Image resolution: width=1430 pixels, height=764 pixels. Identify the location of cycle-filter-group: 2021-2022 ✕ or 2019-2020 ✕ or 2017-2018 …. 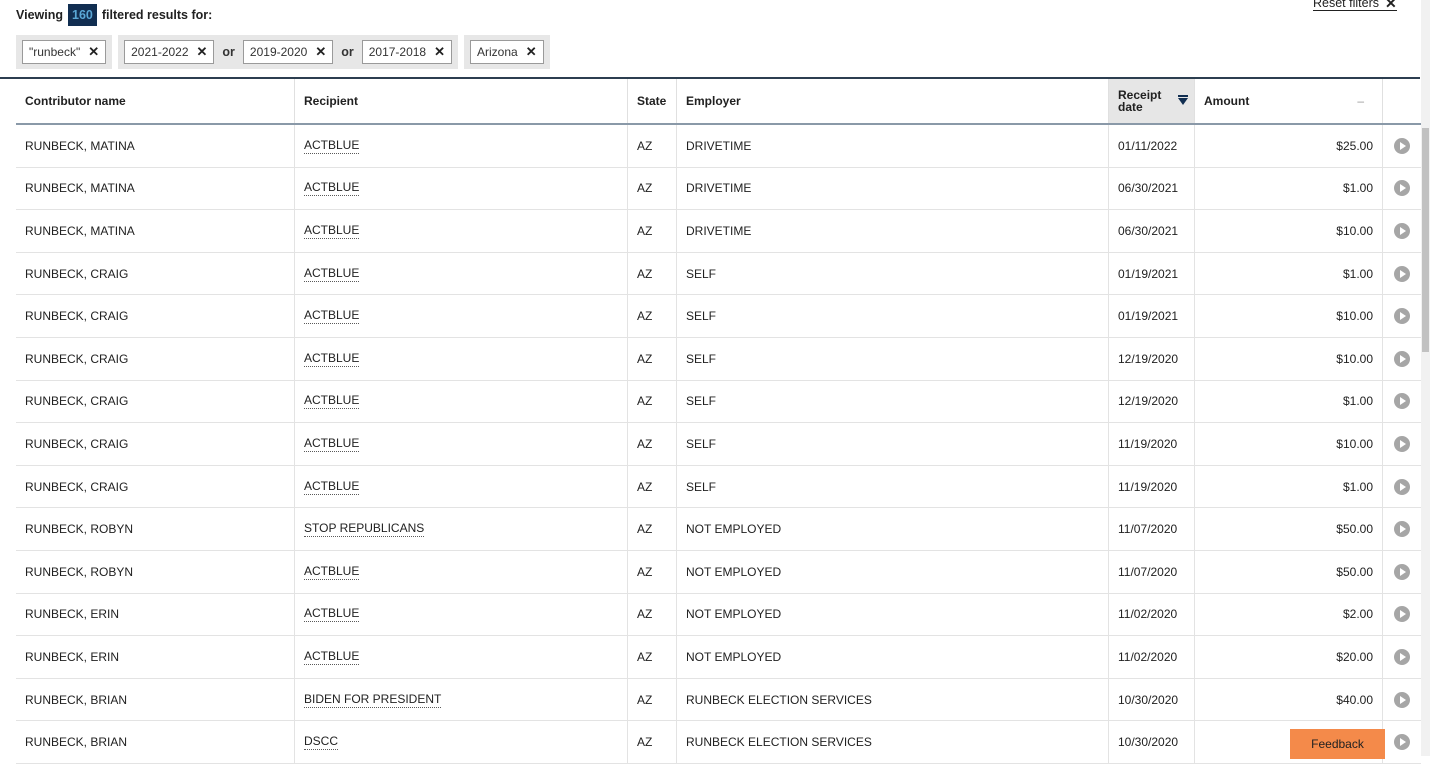
(288, 52).